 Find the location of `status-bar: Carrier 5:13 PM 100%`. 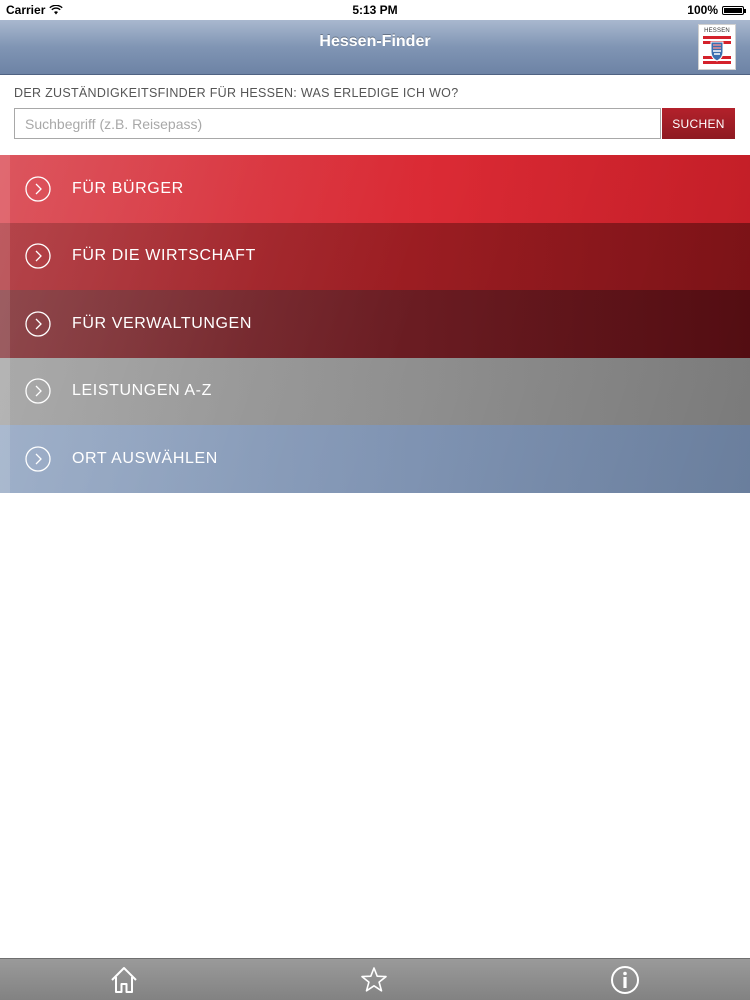

status-bar: Carrier 5:13 PM 100% is located at coordinates (375, 10).